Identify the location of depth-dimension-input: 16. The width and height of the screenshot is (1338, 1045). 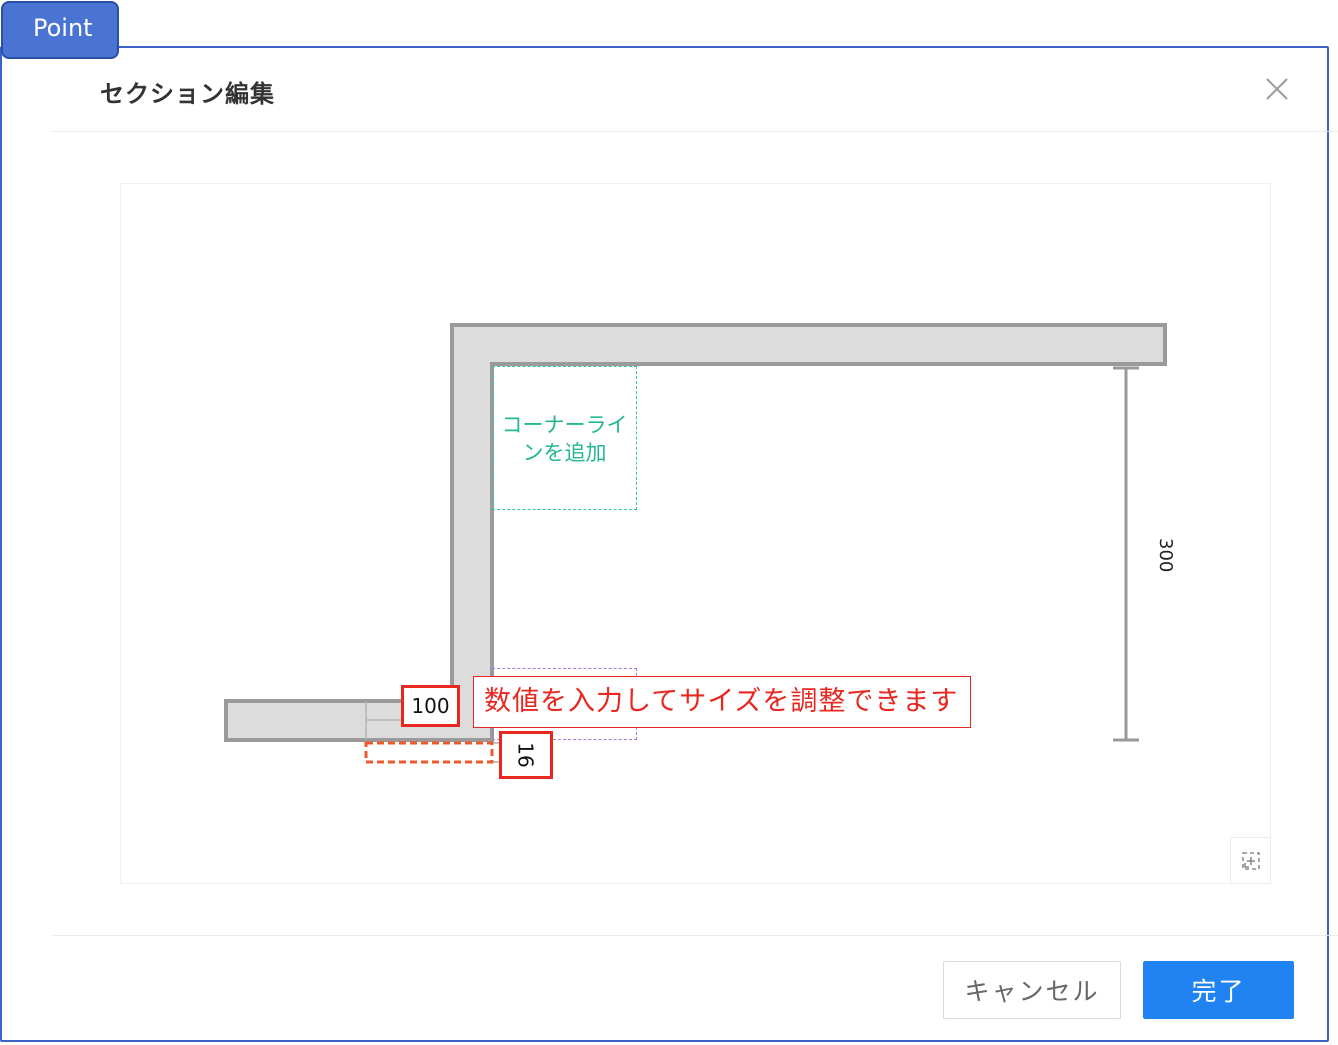
(526, 755).